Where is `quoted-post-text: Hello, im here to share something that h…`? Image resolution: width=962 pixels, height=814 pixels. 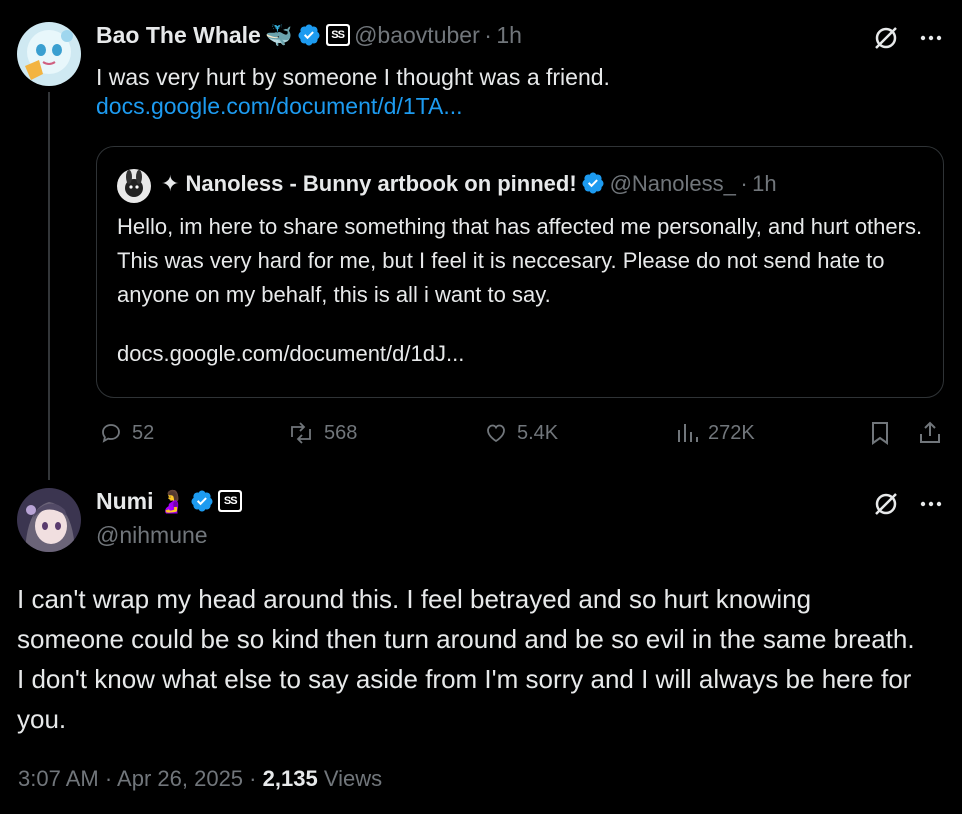
quoted-post-text: Hello, im here to share something that h… is located at coordinates (520, 260).